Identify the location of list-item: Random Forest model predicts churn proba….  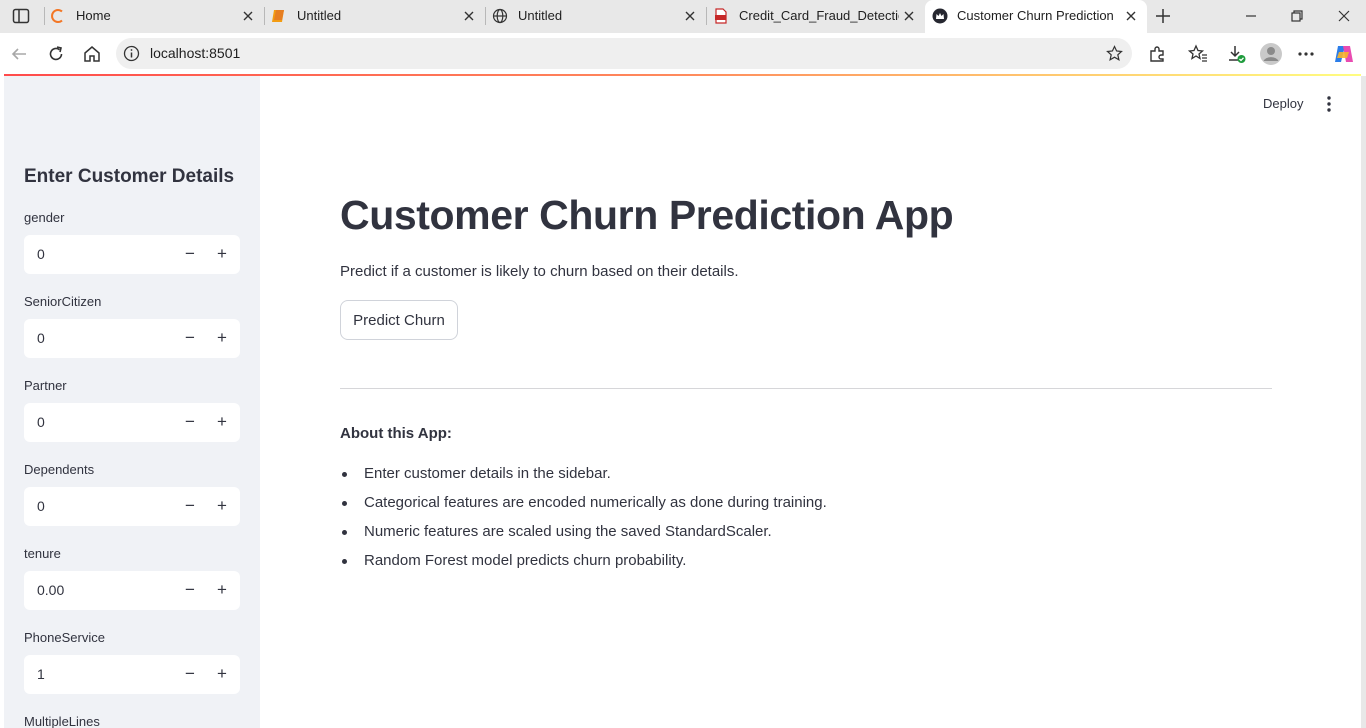
(583, 566).